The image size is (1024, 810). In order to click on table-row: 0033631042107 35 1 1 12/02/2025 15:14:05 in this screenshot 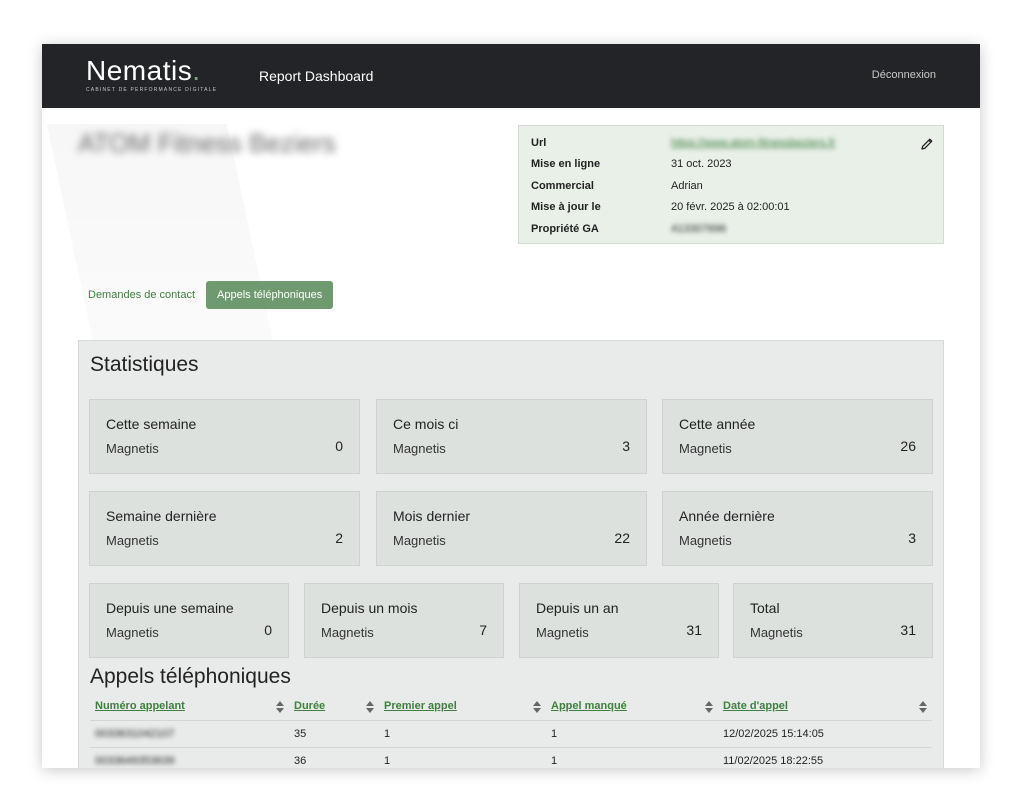, I will do `click(511, 734)`.